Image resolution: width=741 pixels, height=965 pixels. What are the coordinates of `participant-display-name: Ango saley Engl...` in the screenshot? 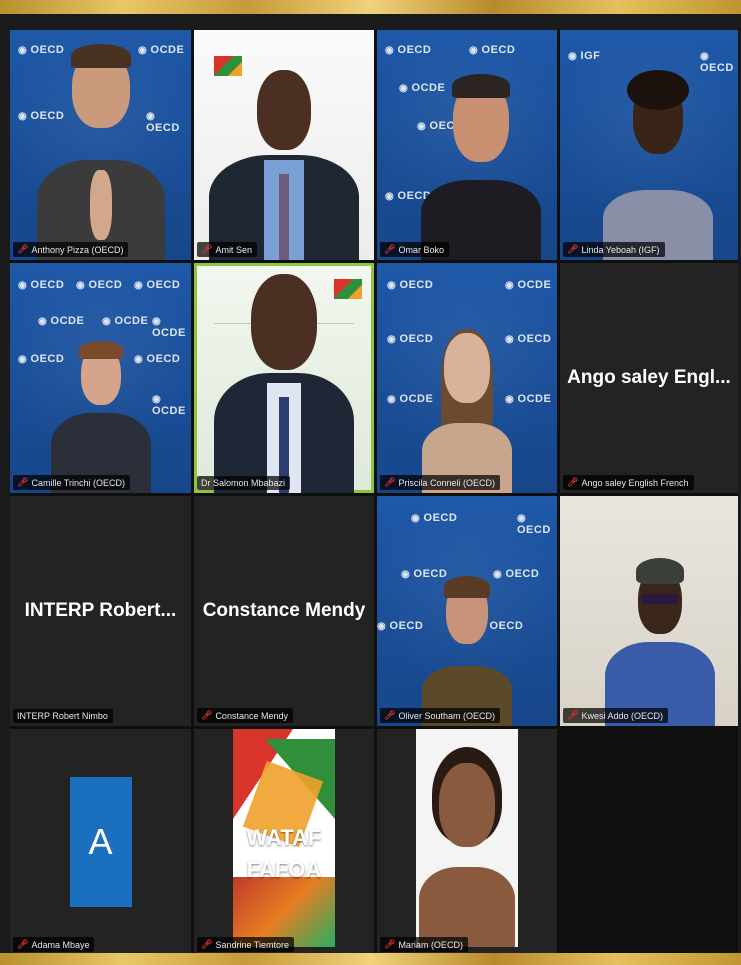 It's located at (649, 377).